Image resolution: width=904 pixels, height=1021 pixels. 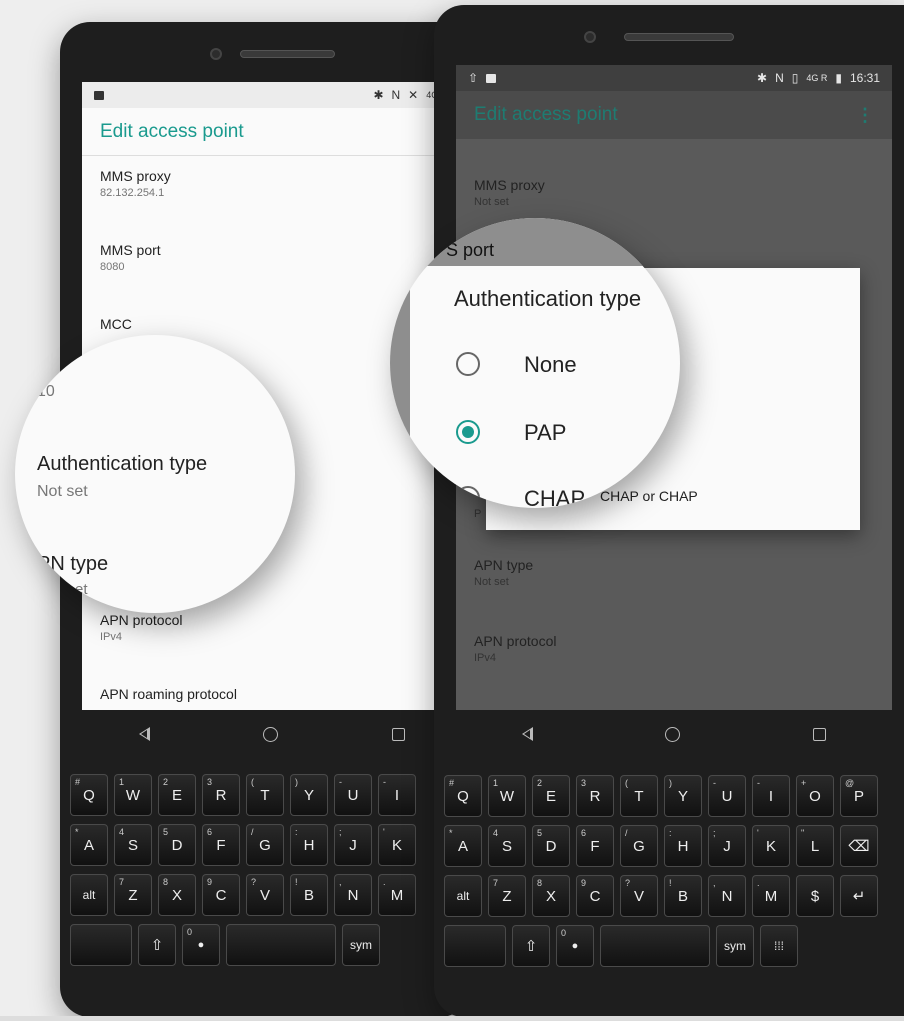 What do you see at coordinates (661, 846) in the screenshot?
I see `keyboard-row-2: * A 4S 5D 6F / G :H ; J ' K " L ⌫` at bounding box center [661, 846].